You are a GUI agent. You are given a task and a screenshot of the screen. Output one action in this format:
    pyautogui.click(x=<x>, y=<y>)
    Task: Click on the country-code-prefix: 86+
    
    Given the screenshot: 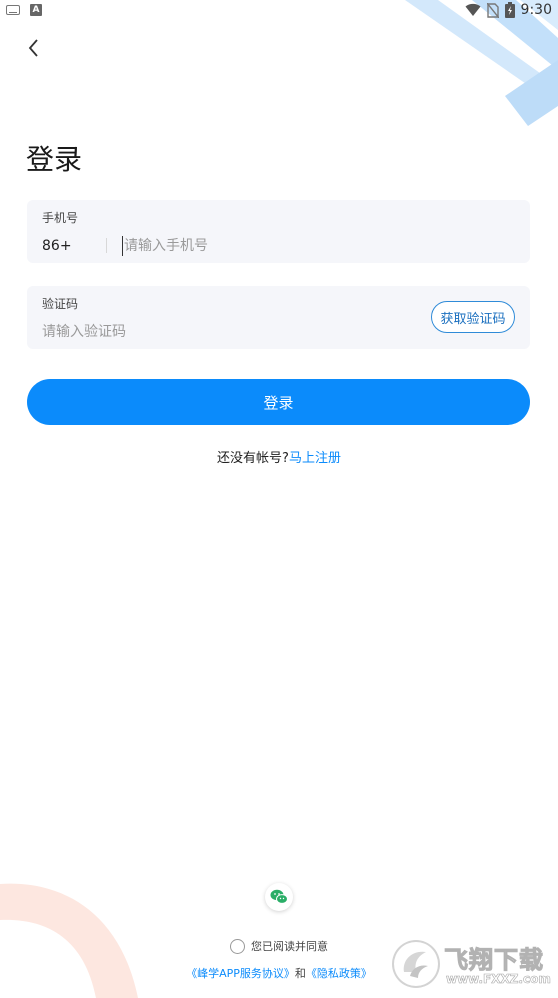 What is the action you would take?
    pyautogui.click(x=57, y=246)
    